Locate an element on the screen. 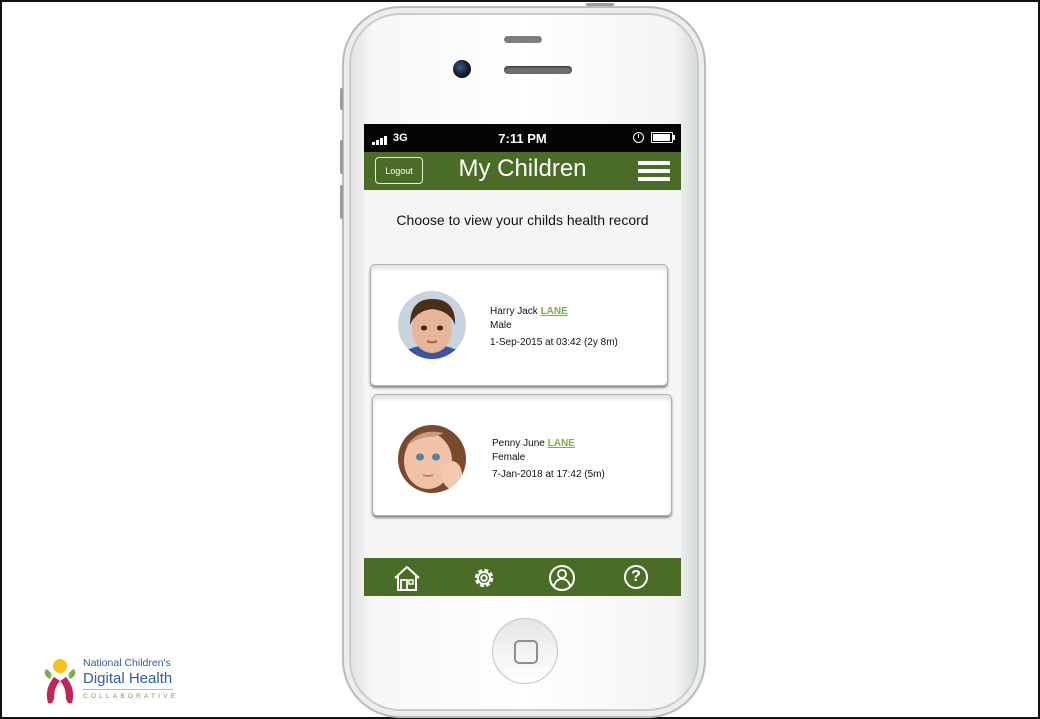 This screenshot has height=719, width=1040. battery-fill is located at coordinates (661, 137).